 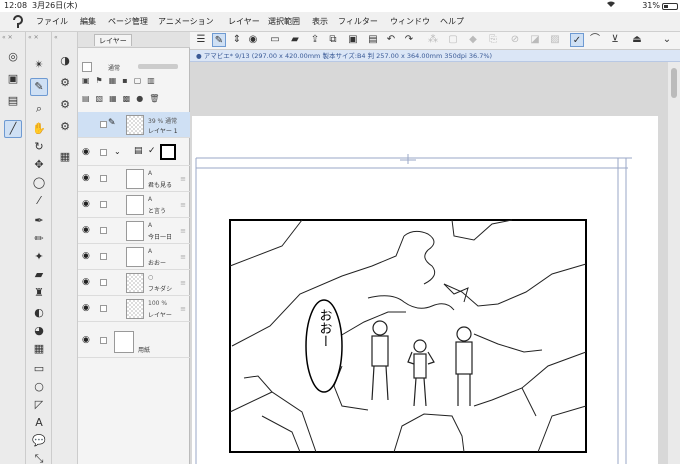 I want to click on app-logo-icon, so click(x=18, y=24).